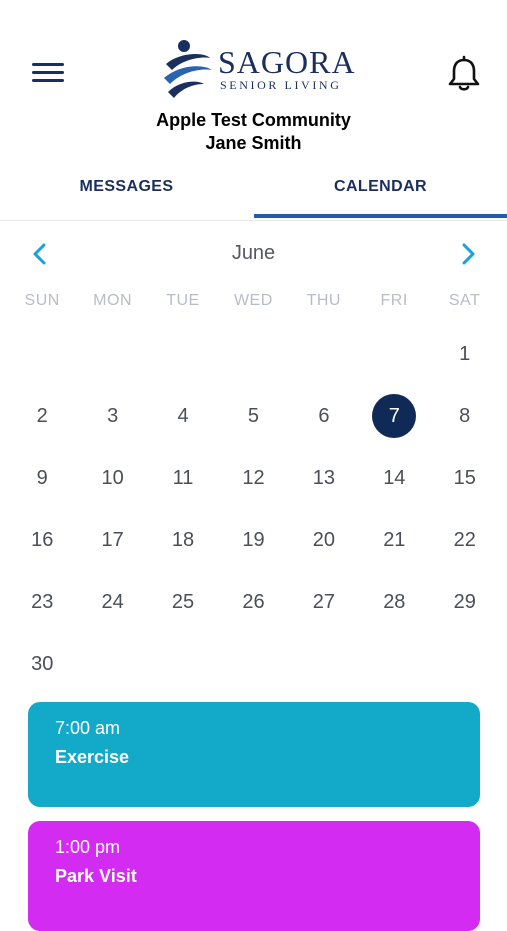 The height and width of the screenshot is (931, 507). I want to click on weekday-label: FRI, so click(394, 300).